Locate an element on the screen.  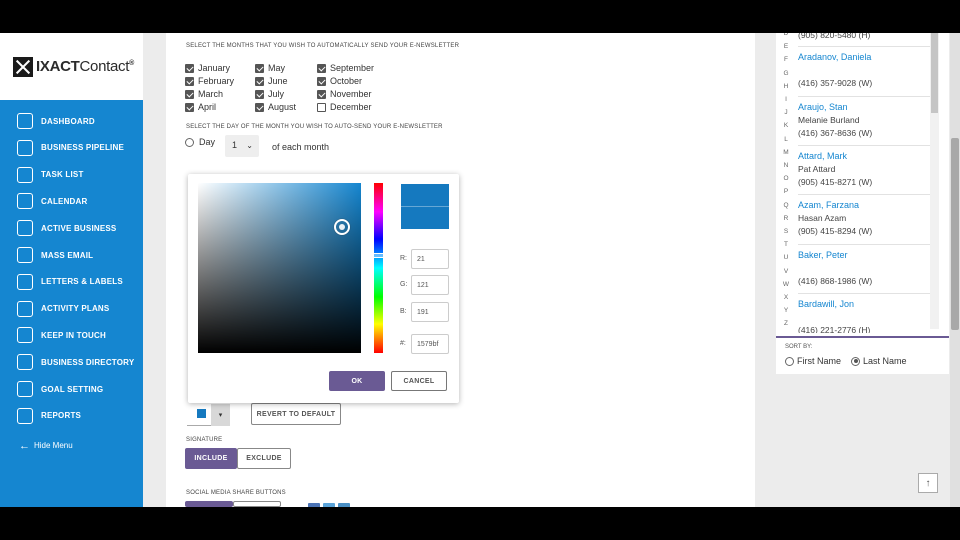
alphabet-letter: H is located at coordinates (786, 86).